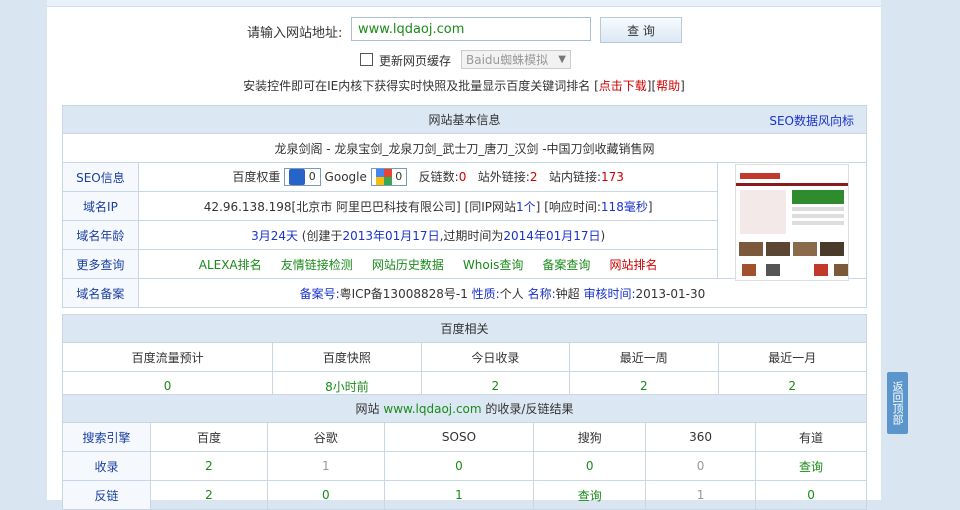  Describe the element at coordinates (792, 222) in the screenshot. I see `site-screenshot` at that location.